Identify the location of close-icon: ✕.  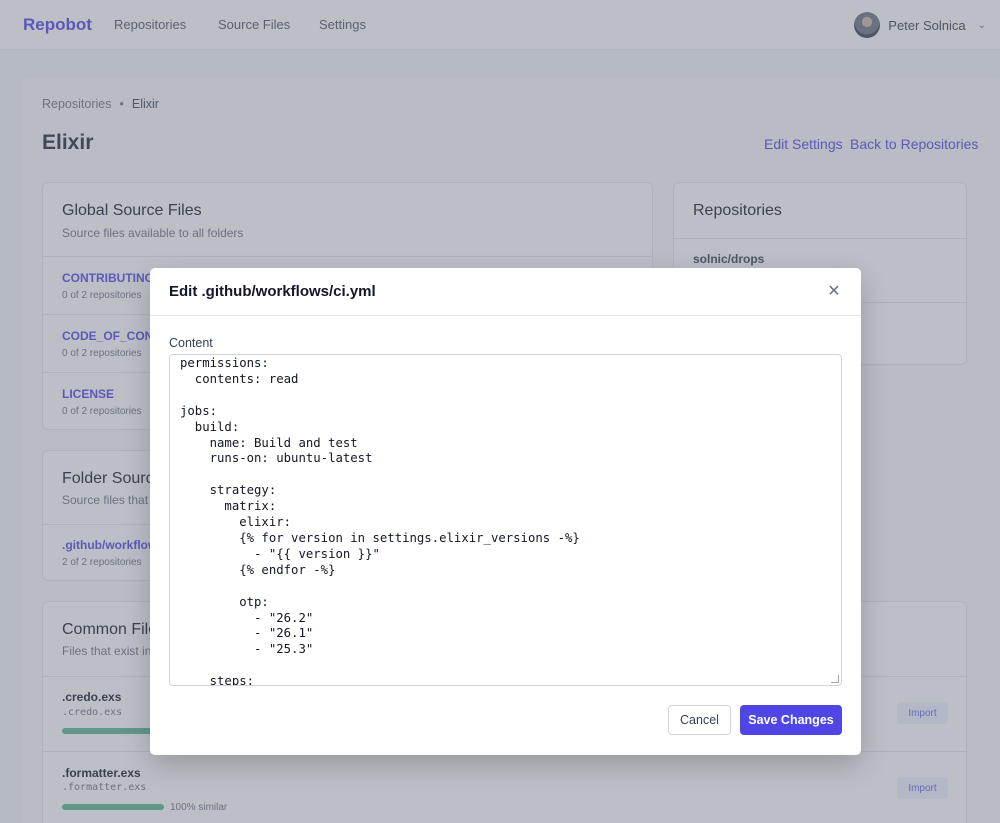
(834, 292).